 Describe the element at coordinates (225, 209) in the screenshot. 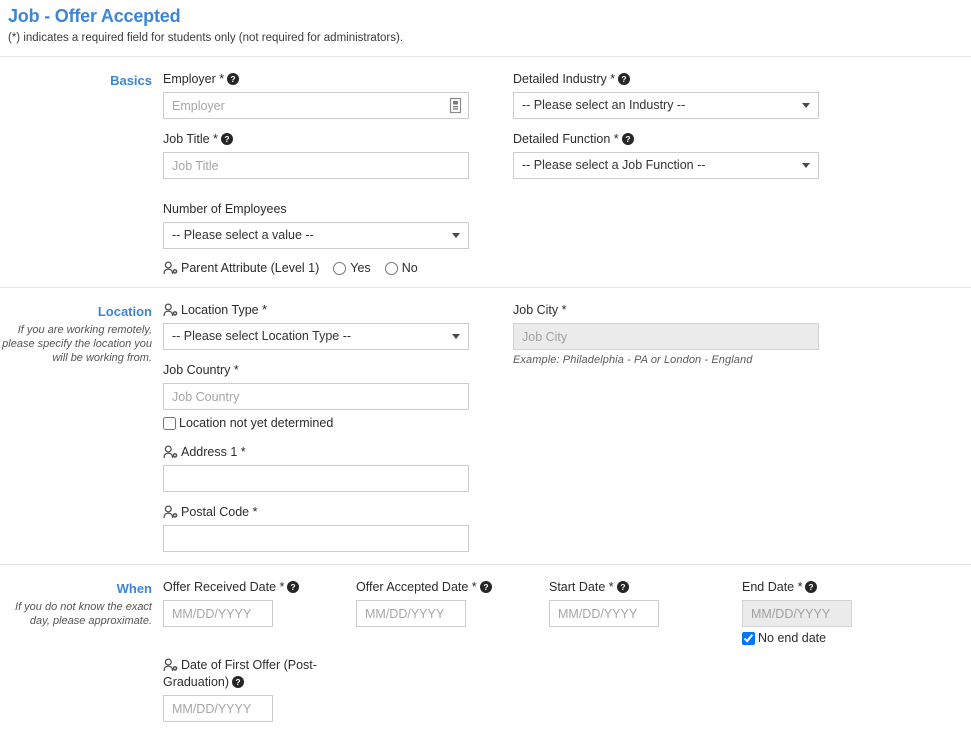

I see `number-of-employees-label: Number of Employees` at that location.